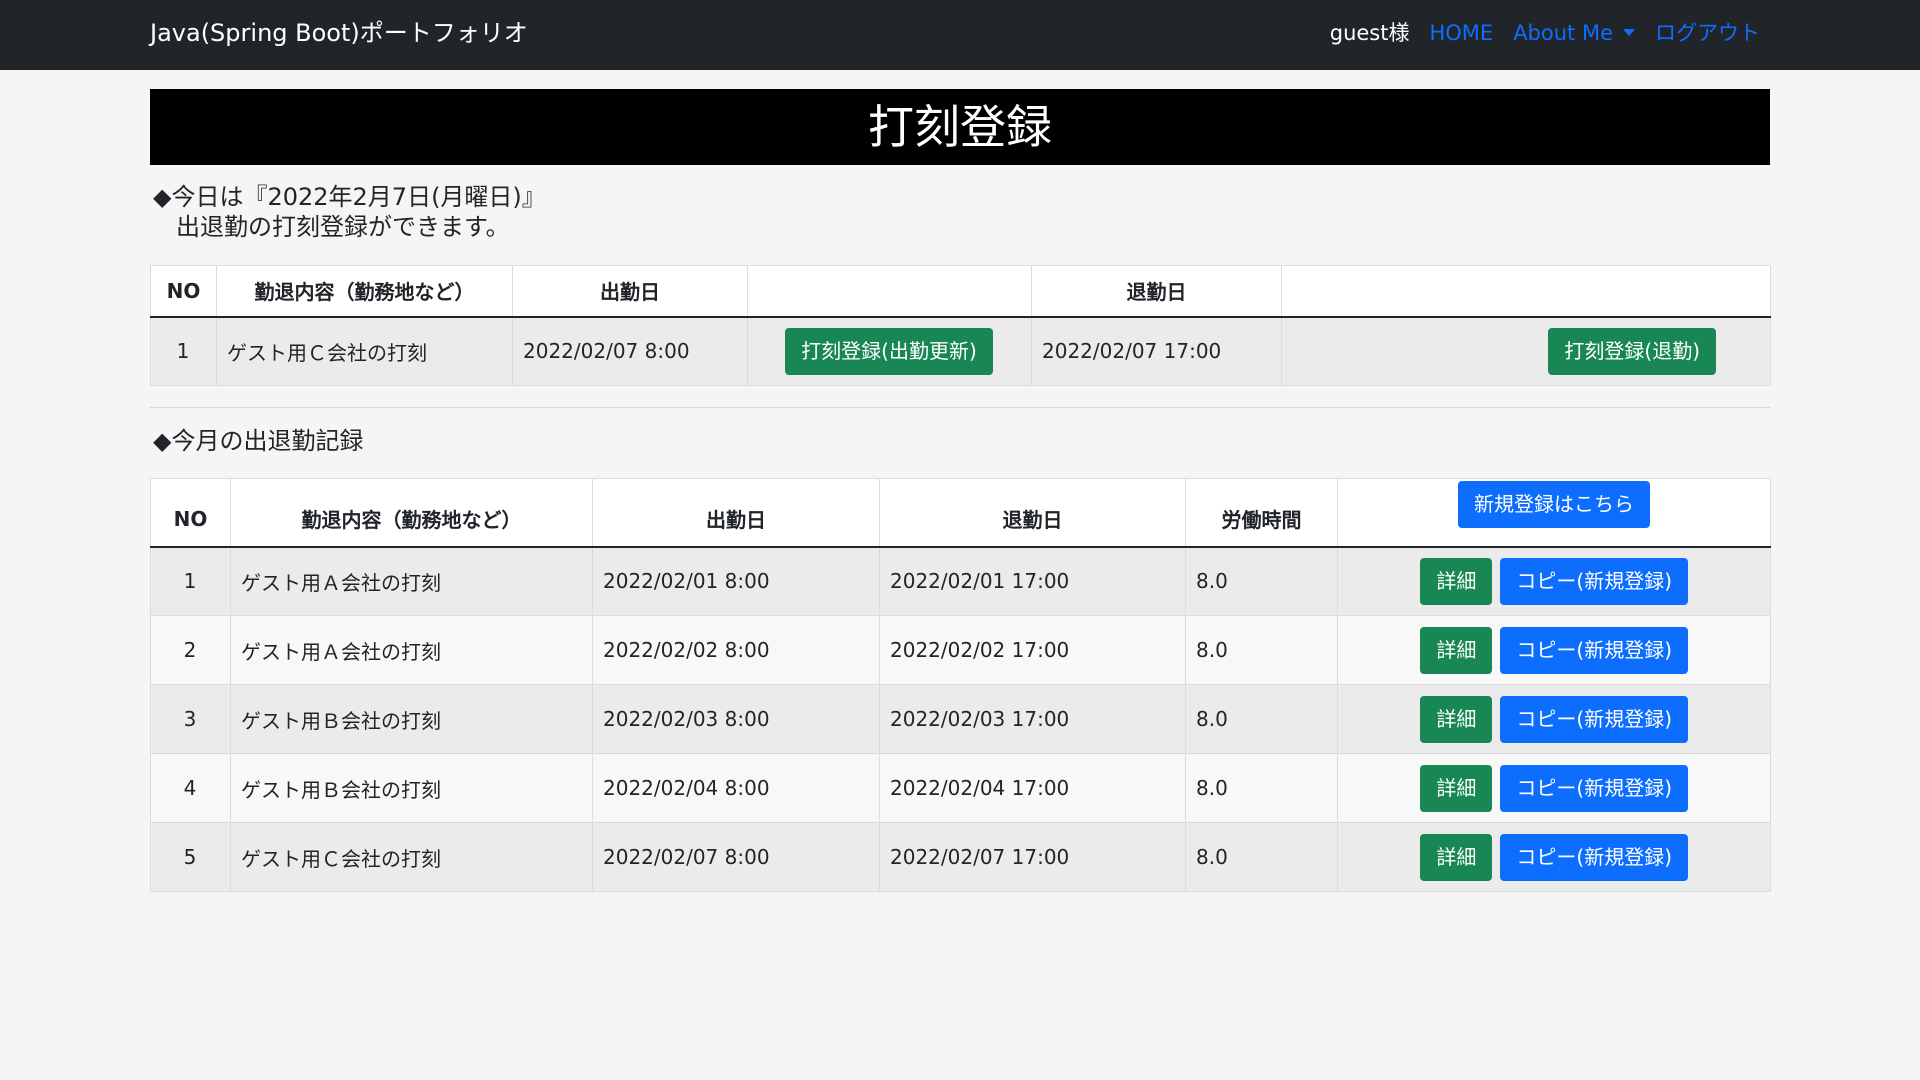 The image size is (1920, 1080). I want to click on nav-about-dropdown: About Me, so click(1574, 33).